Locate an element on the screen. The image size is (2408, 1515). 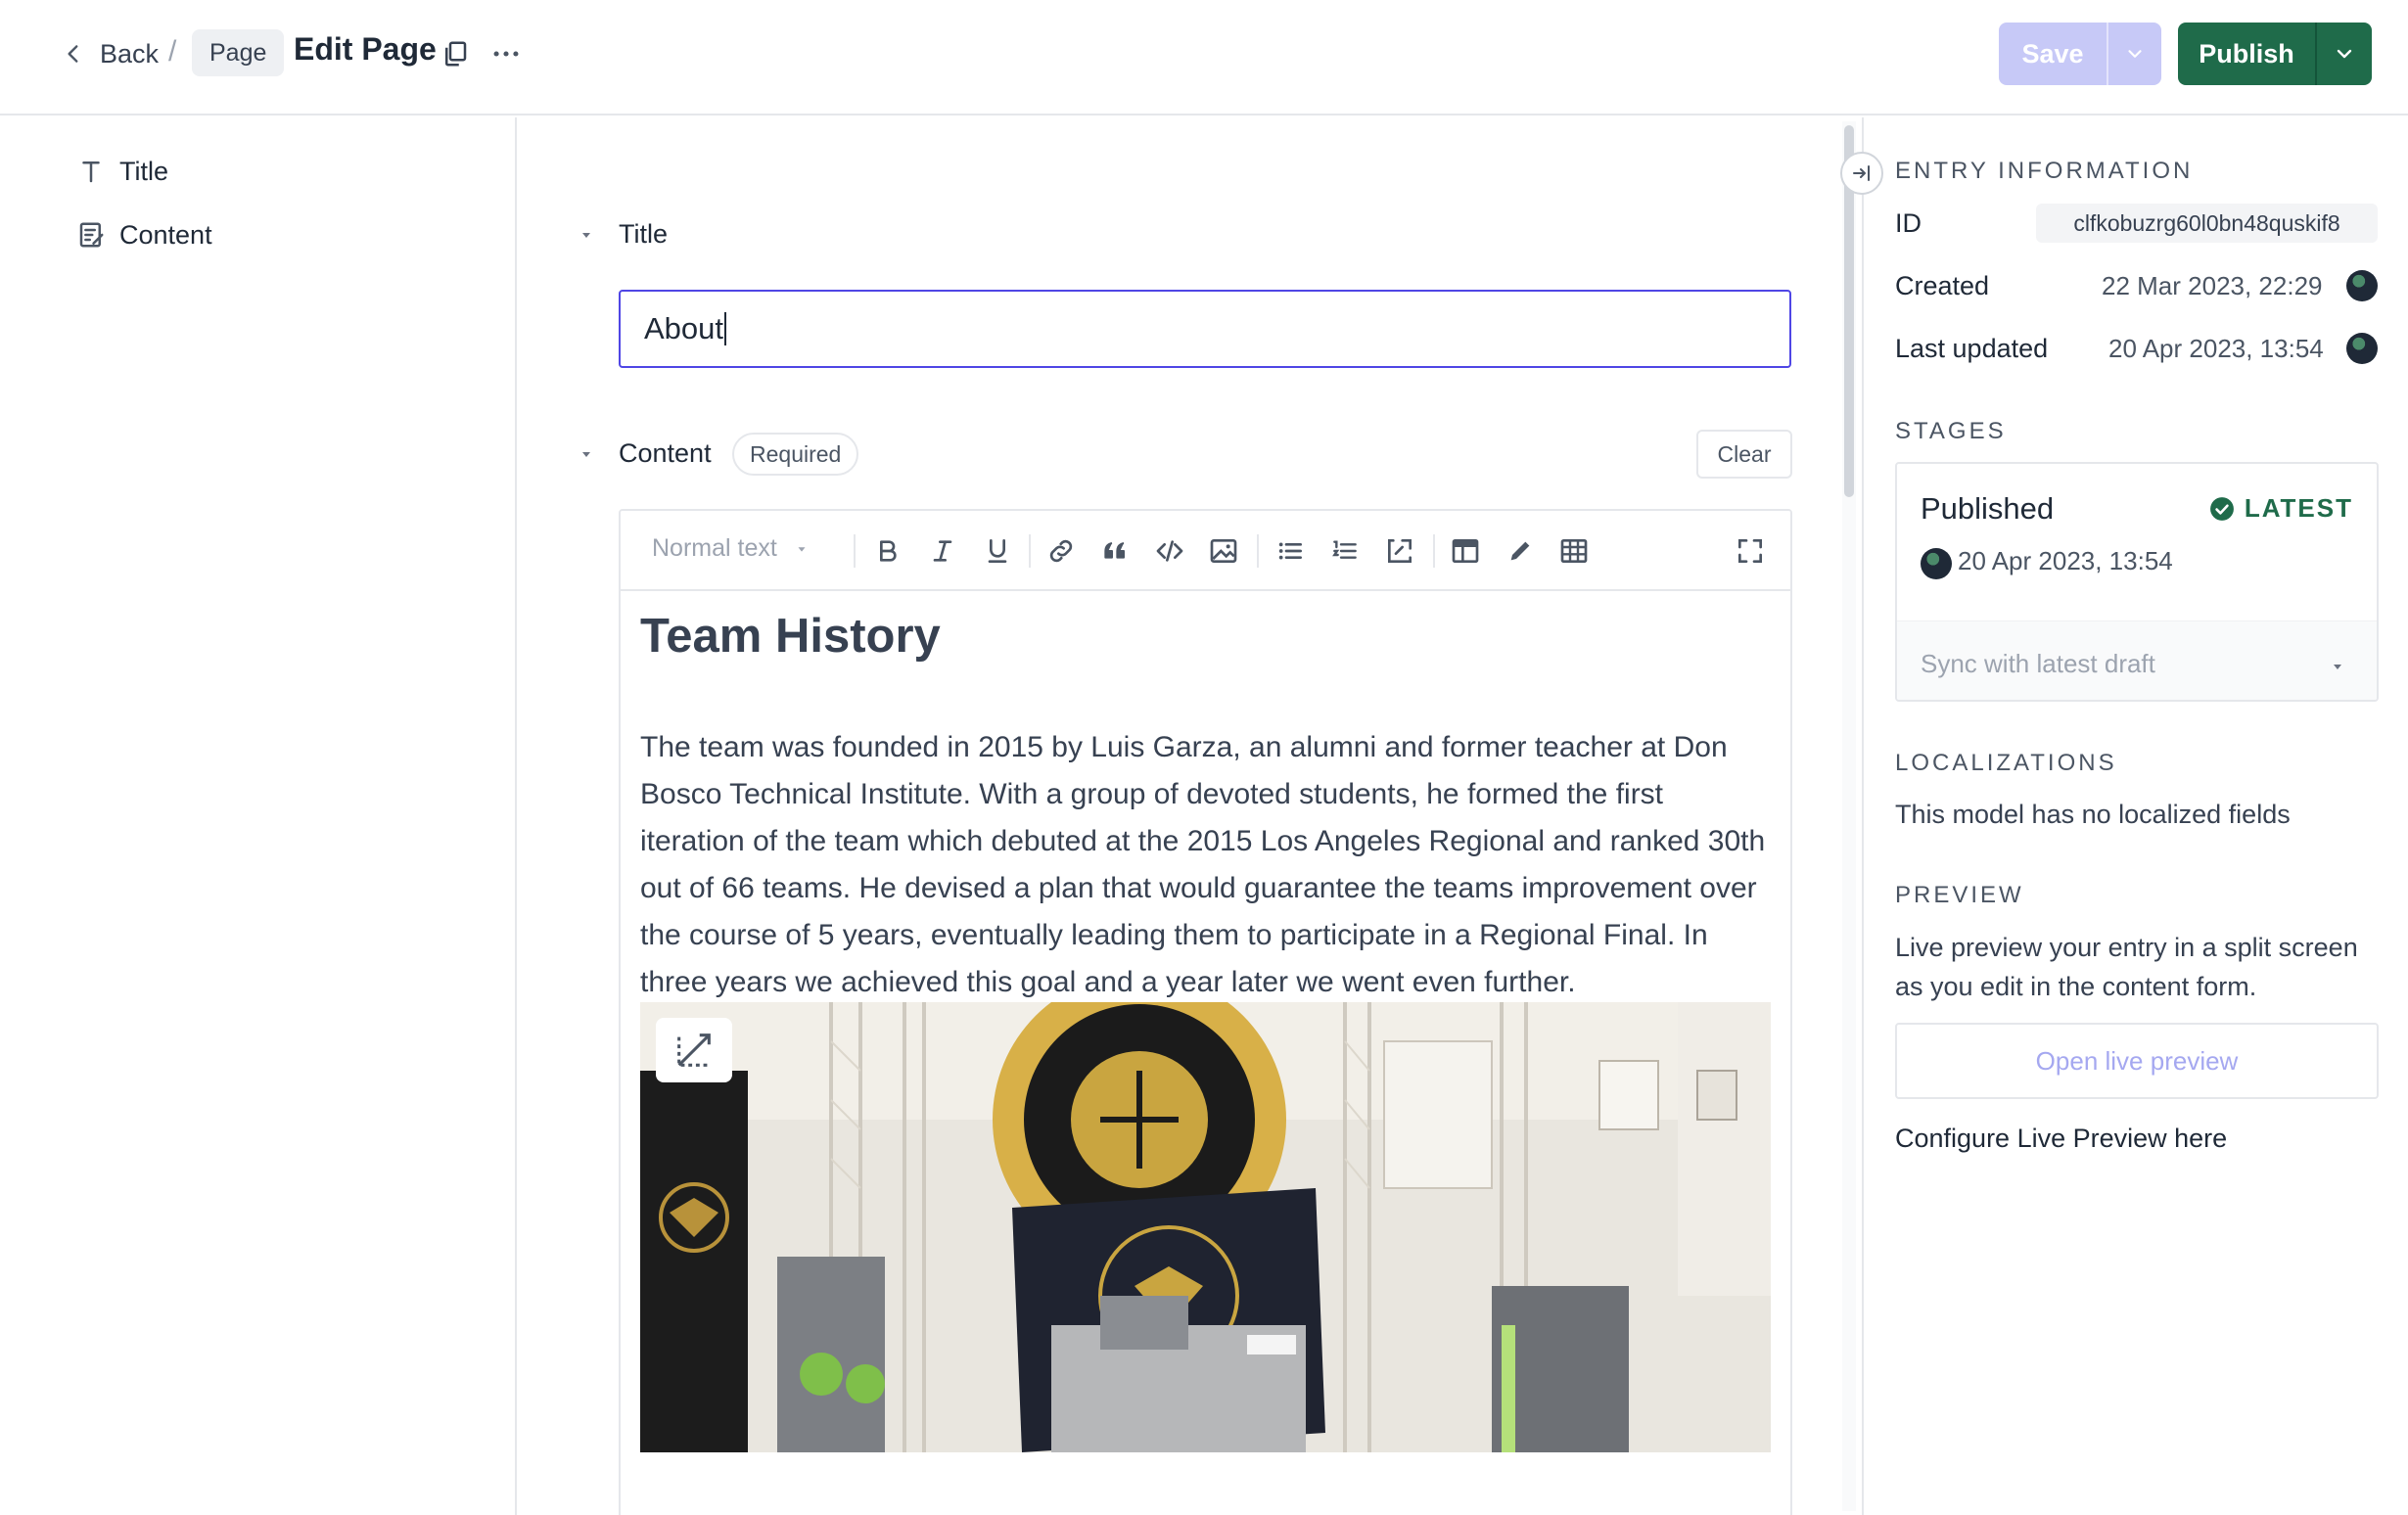
last-updated-label: Last updated is located at coordinates (1972, 348).